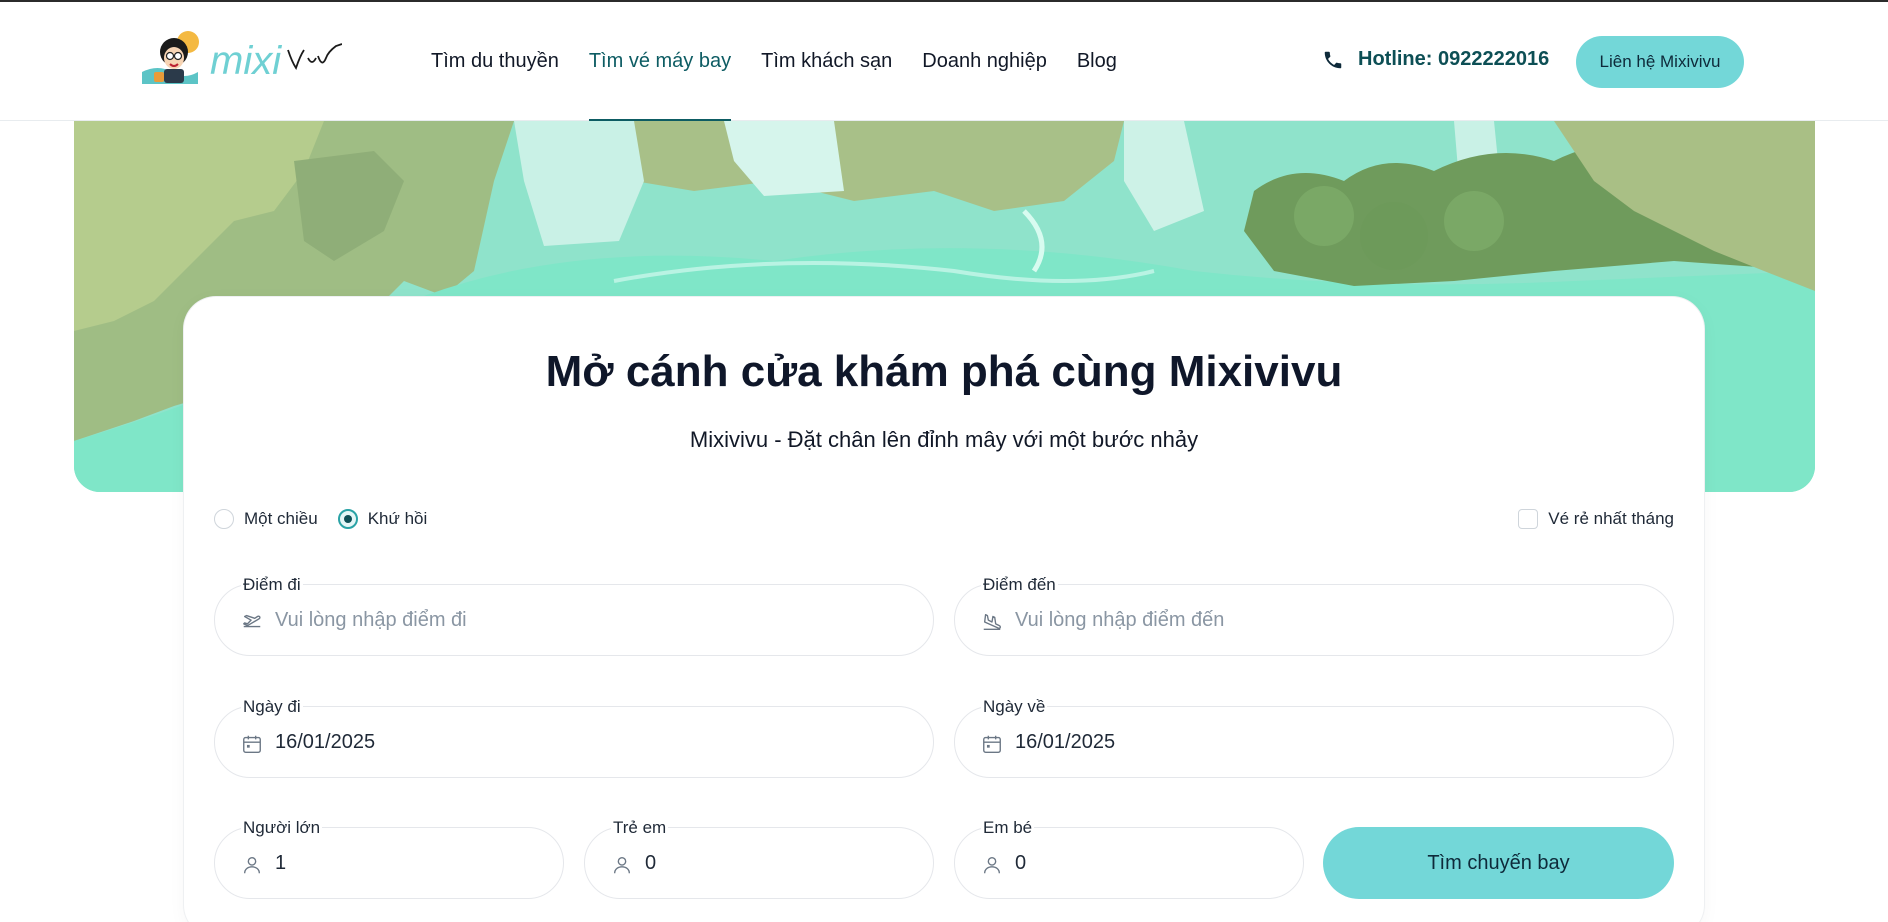 Image resolution: width=1888 pixels, height=922 pixels. What do you see at coordinates (826, 61) in the screenshot?
I see `nav-find-hotel: Tìm khách sạn` at bounding box center [826, 61].